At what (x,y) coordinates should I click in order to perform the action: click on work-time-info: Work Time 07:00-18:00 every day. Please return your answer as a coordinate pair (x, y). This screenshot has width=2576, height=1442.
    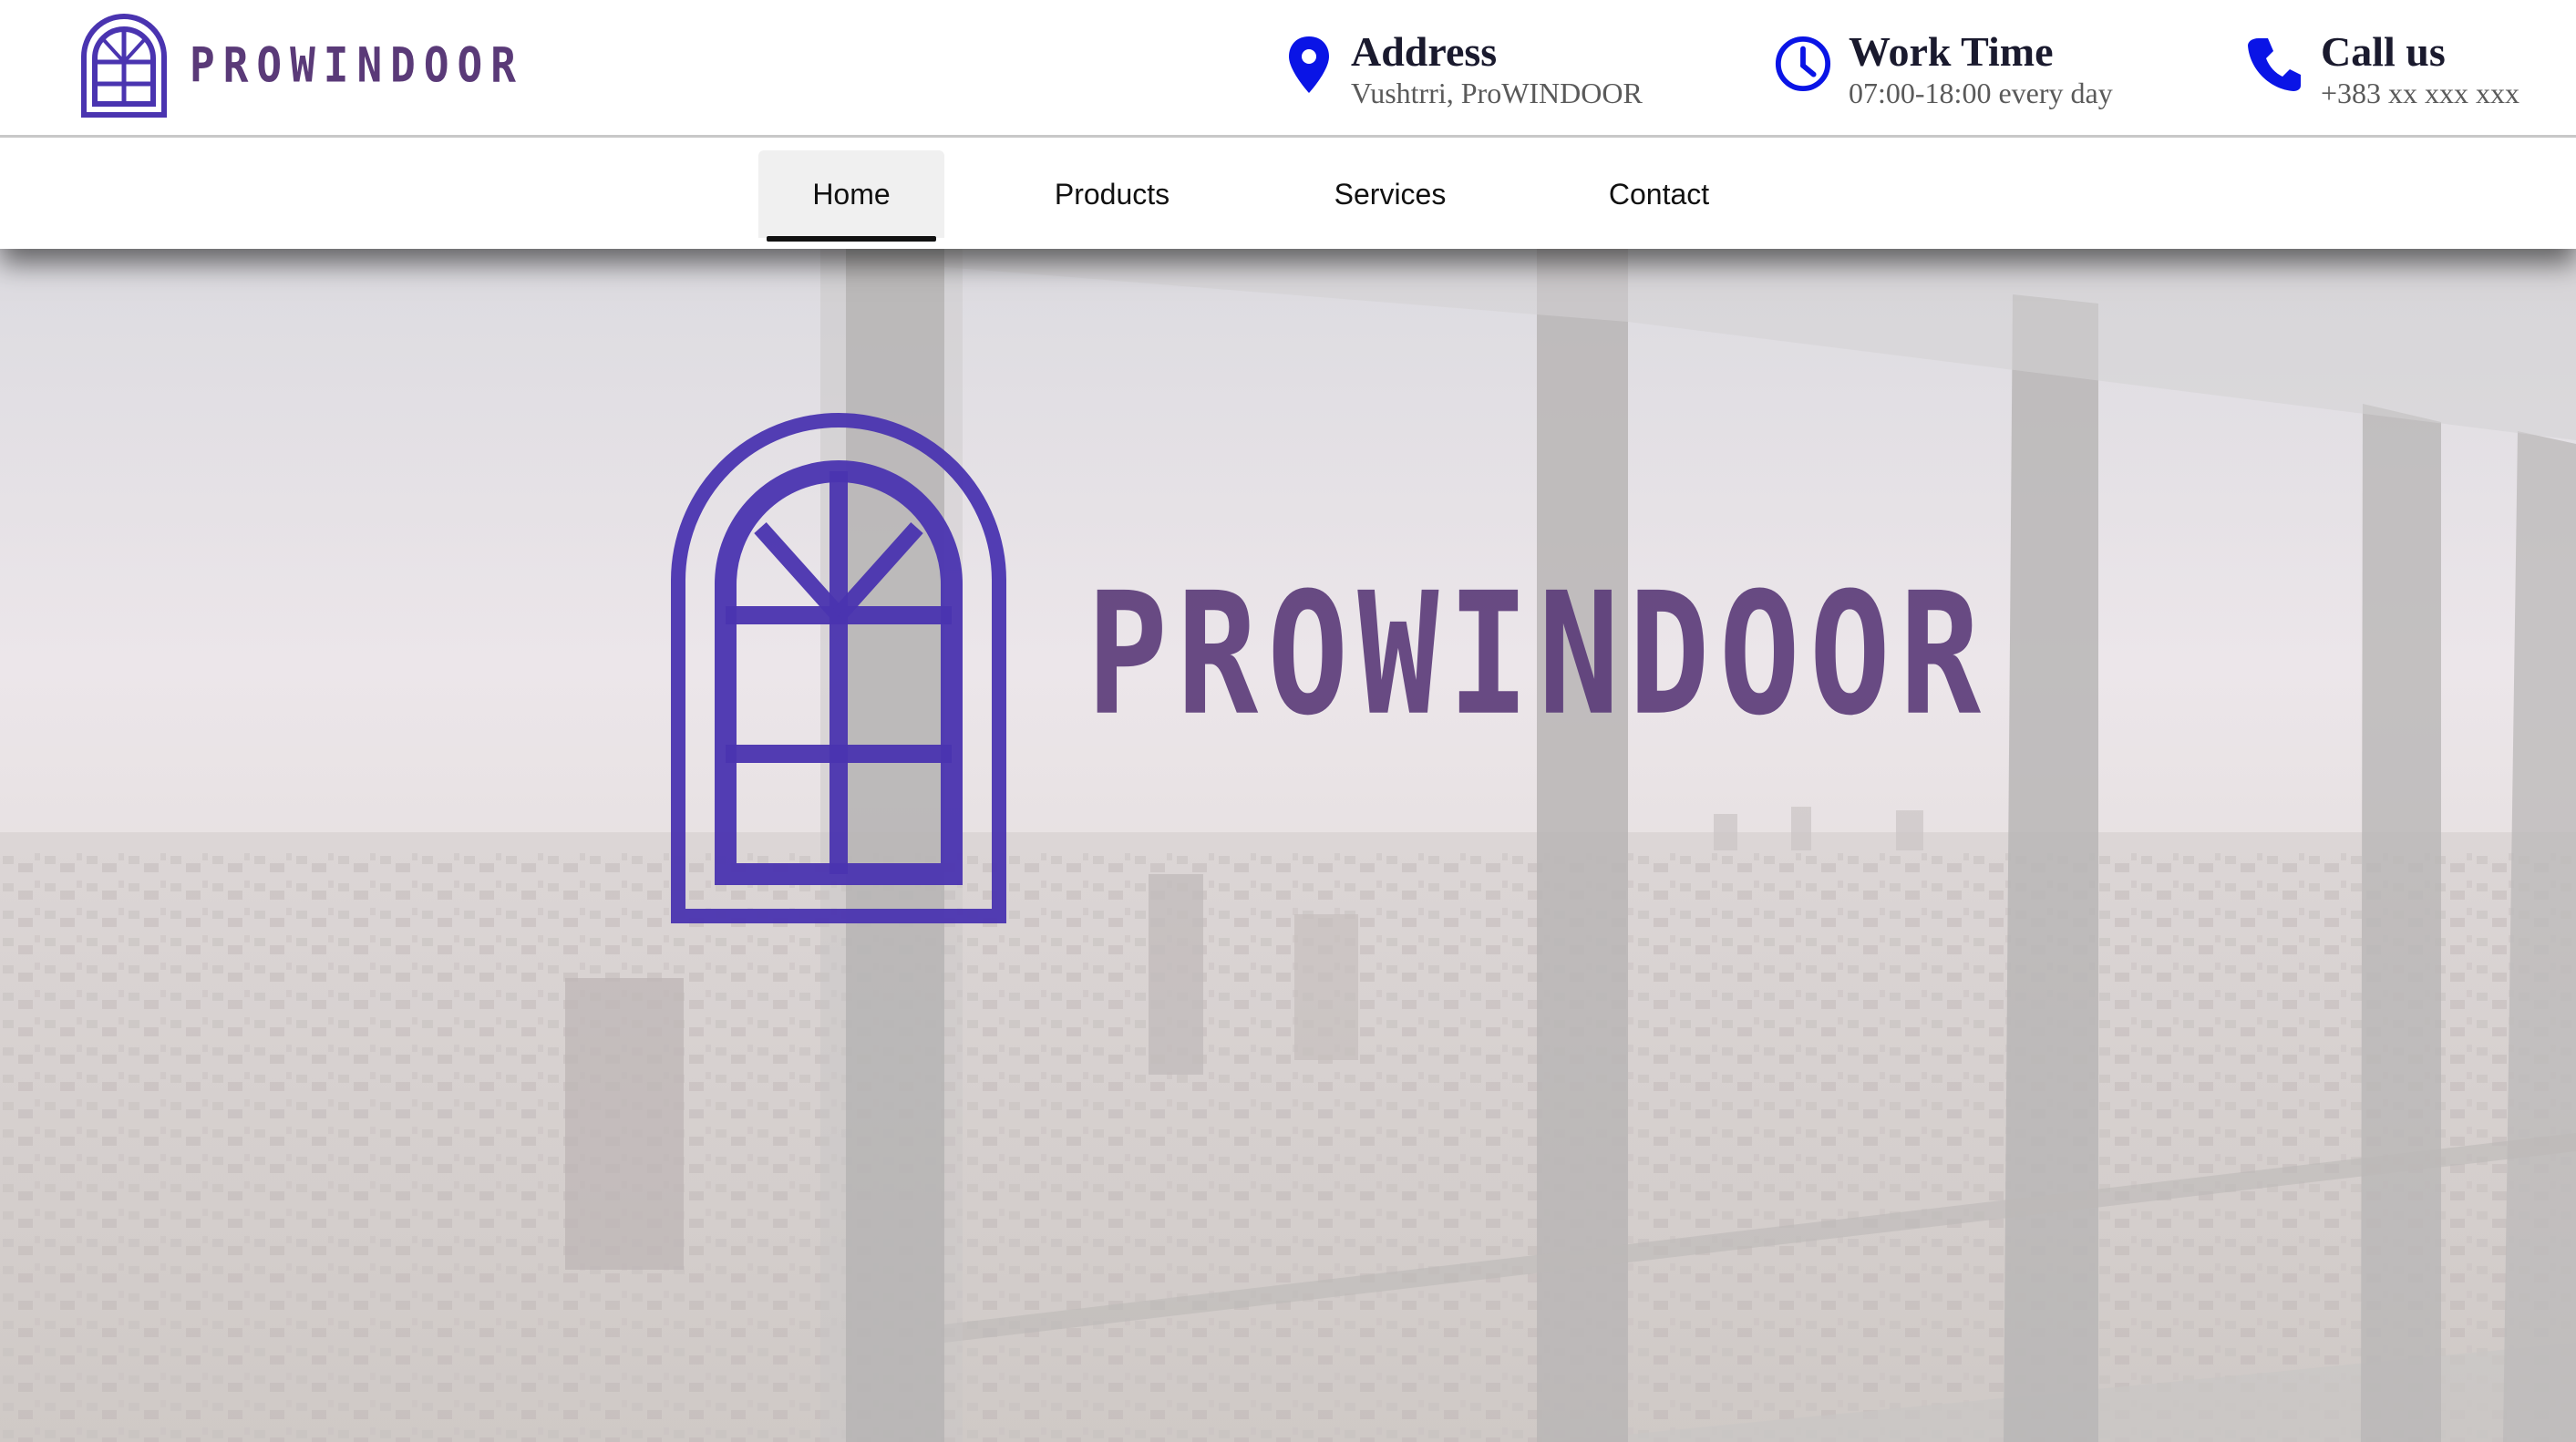
    Looking at the image, I should click on (1943, 71).